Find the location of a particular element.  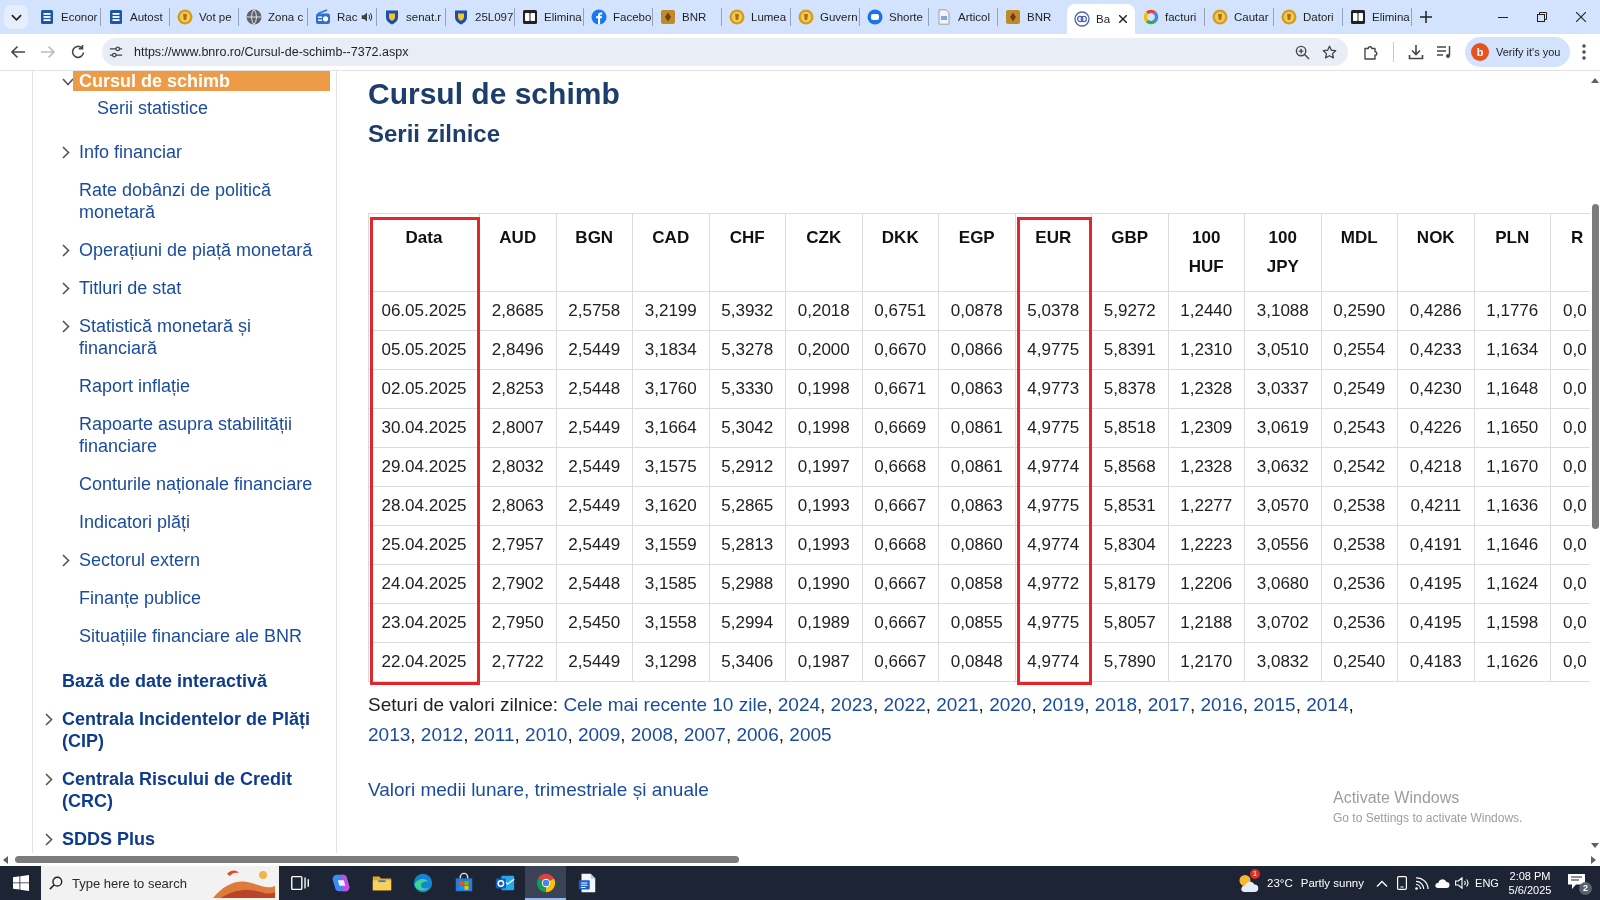

profile-avatar: b is located at coordinates (1480, 52).